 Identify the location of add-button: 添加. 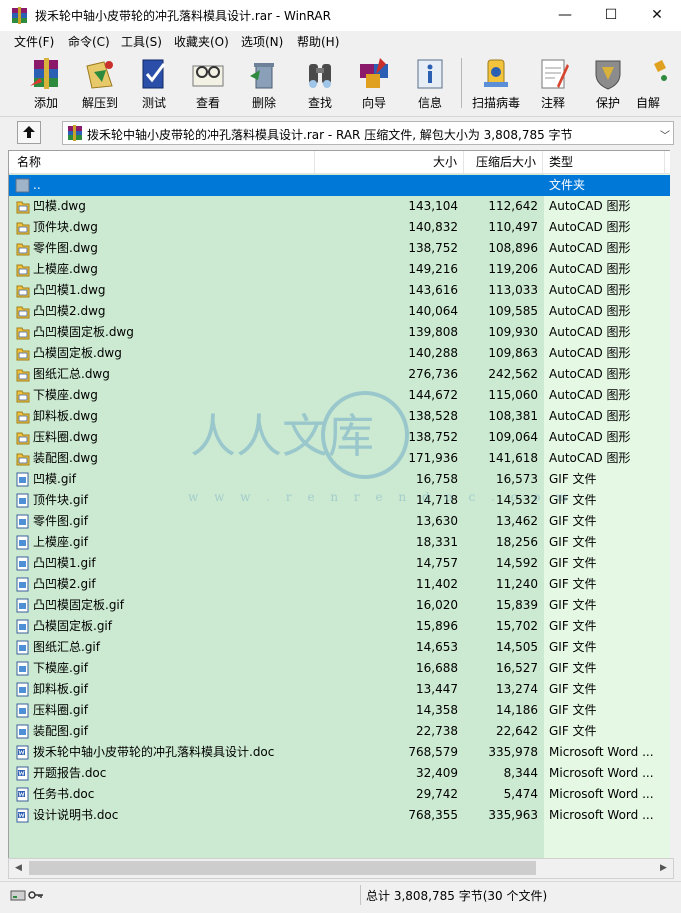
(46, 83).